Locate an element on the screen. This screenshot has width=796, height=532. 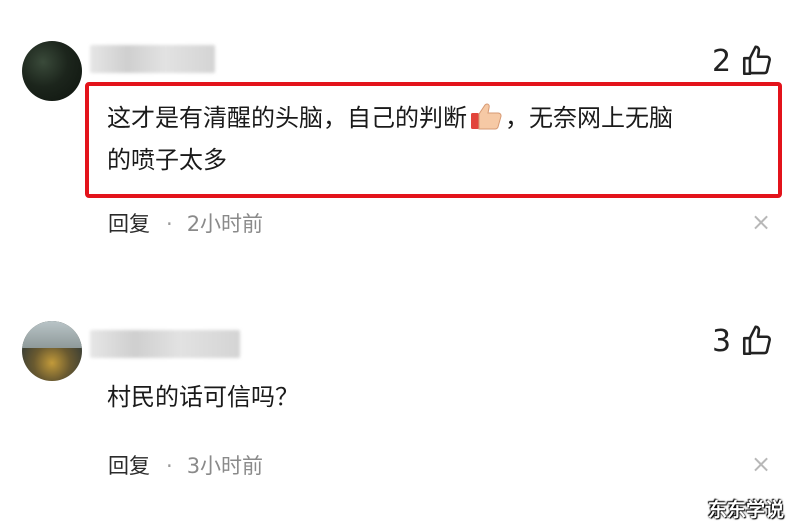
comment-meta: 回复 · 3小时前 is located at coordinates (185, 465).